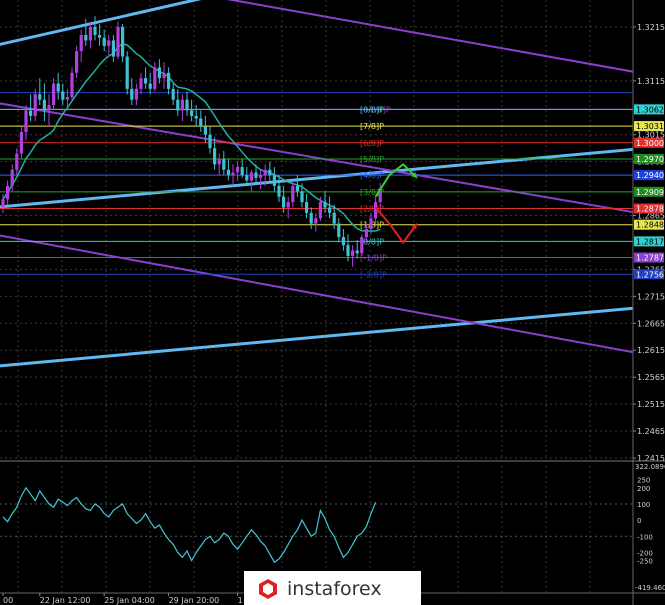 The image size is (665, 605). Describe the element at coordinates (373, 258) in the screenshot. I see `murrey-level-label: [-1/8]P` at that location.